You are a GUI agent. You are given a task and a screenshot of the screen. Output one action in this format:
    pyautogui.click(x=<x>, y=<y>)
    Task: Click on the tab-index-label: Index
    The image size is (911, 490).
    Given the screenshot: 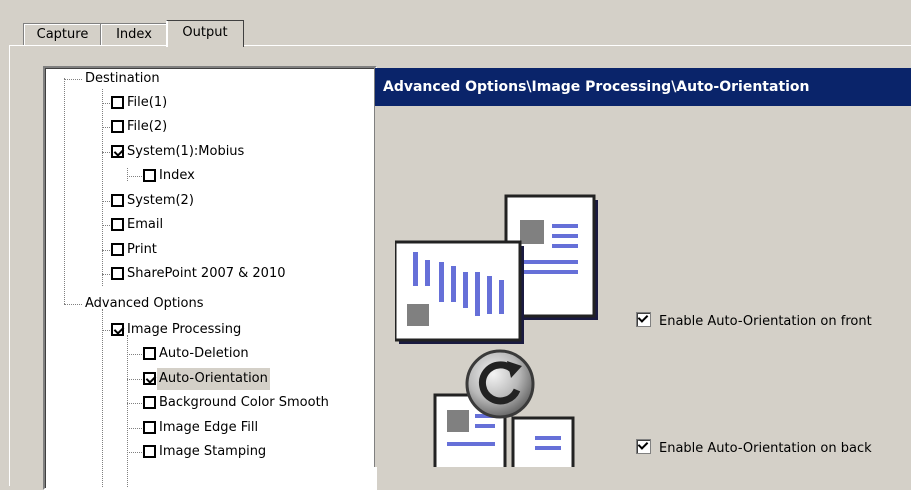 What is the action you would take?
    pyautogui.click(x=134, y=34)
    